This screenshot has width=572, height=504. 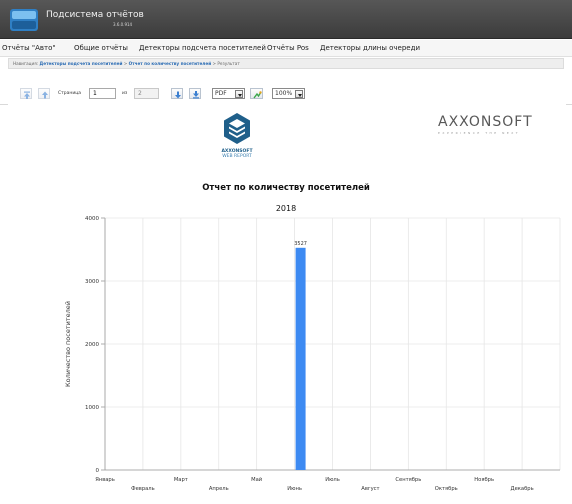 I want to click on x-tick-label: Июнь, so click(x=294, y=489).